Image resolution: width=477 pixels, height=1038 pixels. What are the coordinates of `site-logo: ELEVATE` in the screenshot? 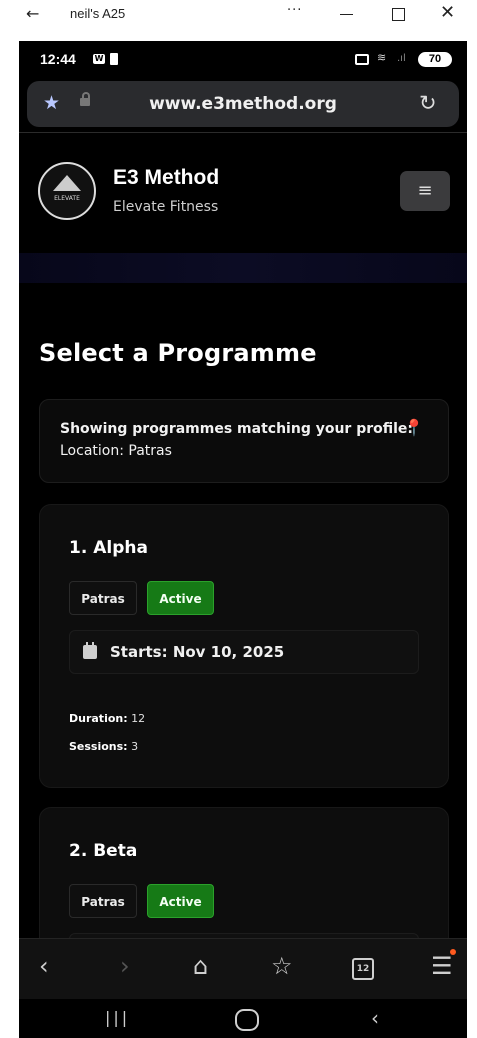 It's located at (67, 191).